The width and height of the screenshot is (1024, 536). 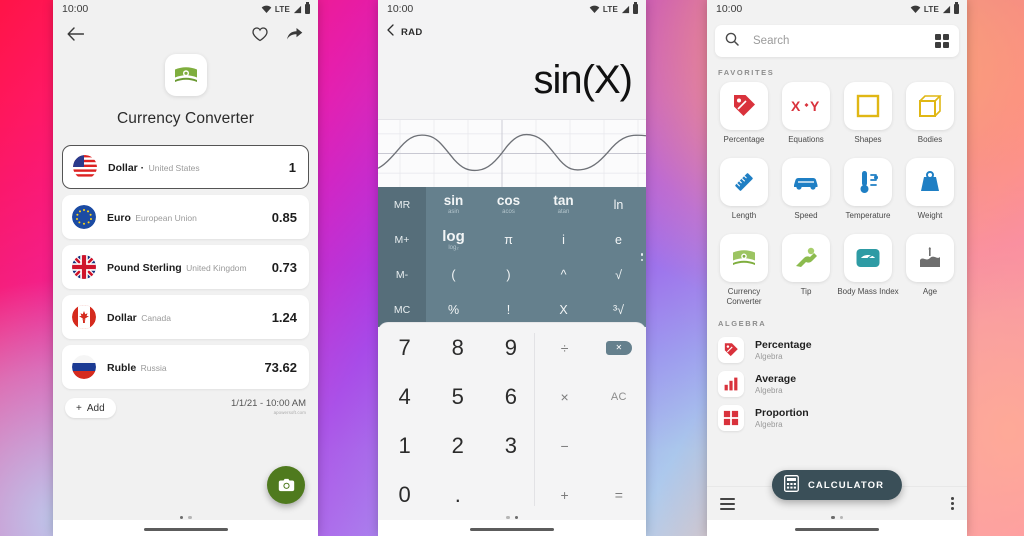 I want to click on wifi-icon, so click(x=915, y=9).